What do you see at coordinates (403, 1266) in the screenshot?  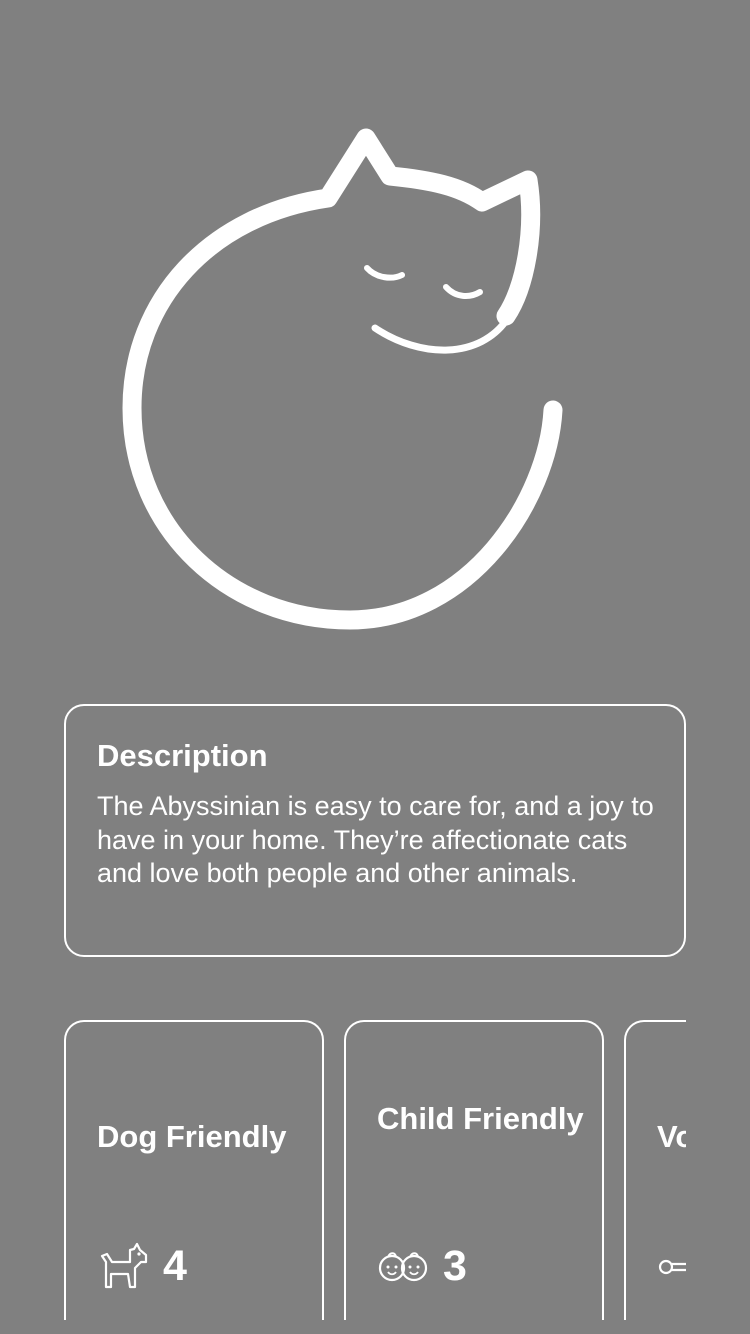 I see `child-faces-icon` at bounding box center [403, 1266].